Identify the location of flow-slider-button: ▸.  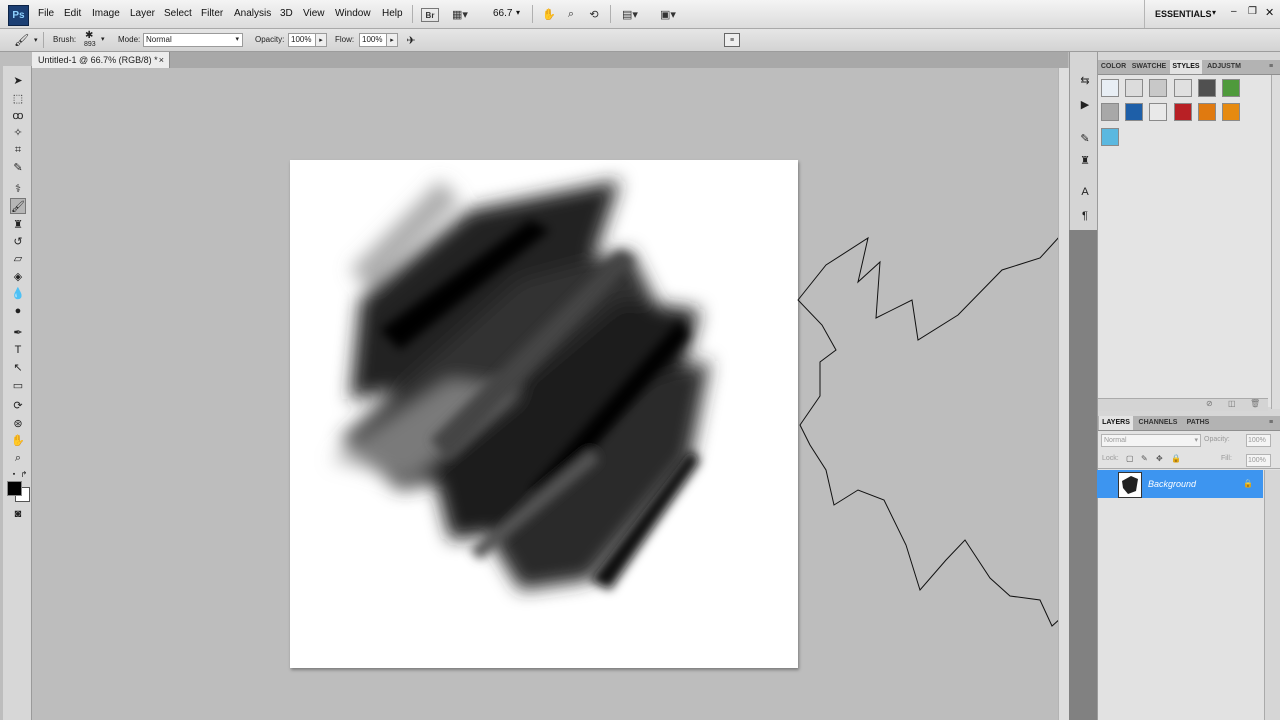
(392, 40).